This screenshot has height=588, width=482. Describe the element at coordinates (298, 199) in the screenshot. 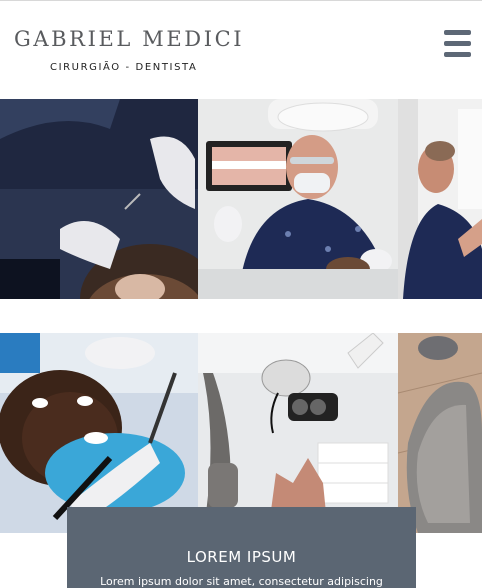

I see `dentist-with-mask-photo` at that location.